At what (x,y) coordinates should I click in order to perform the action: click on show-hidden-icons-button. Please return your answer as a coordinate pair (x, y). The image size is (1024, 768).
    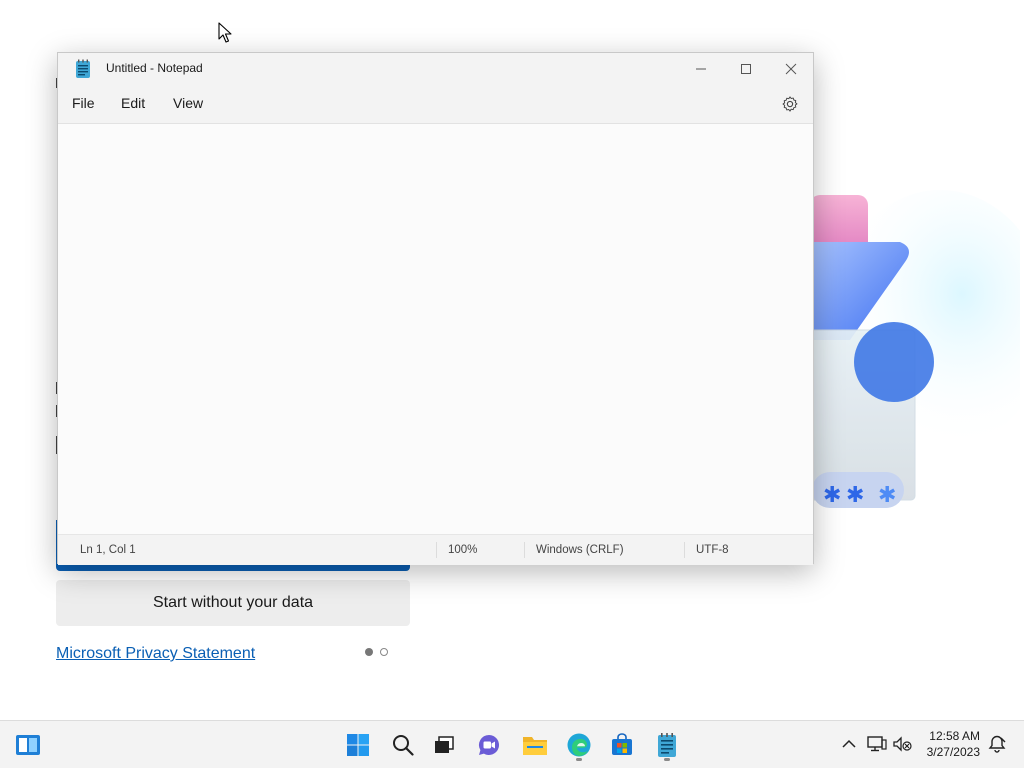
    Looking at the image, I should click on (849, 744).